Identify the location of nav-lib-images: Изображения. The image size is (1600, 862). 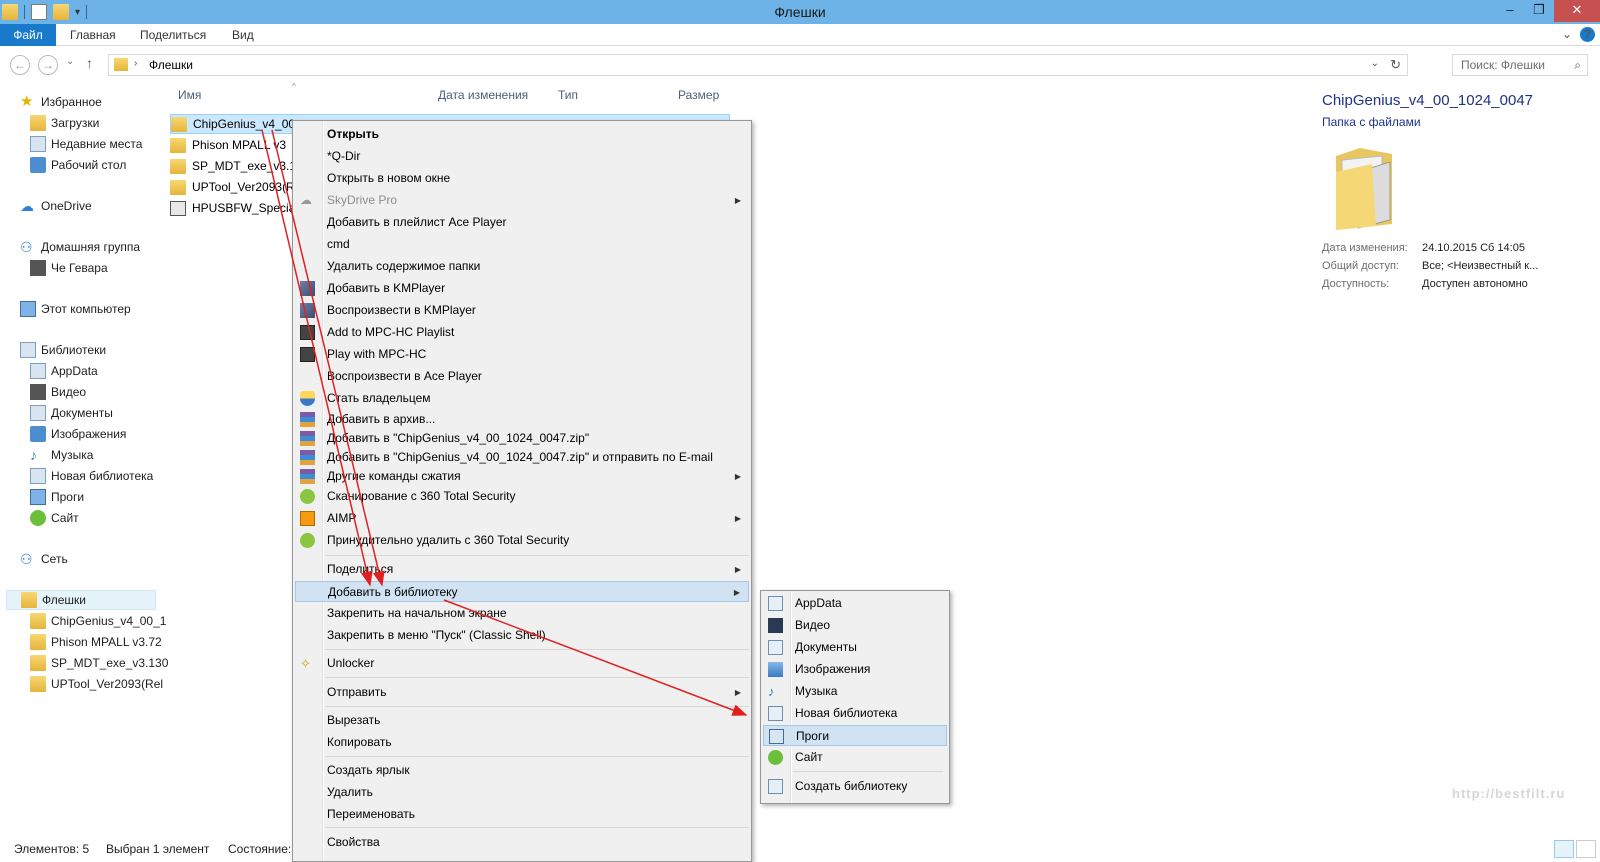
(78, 434).